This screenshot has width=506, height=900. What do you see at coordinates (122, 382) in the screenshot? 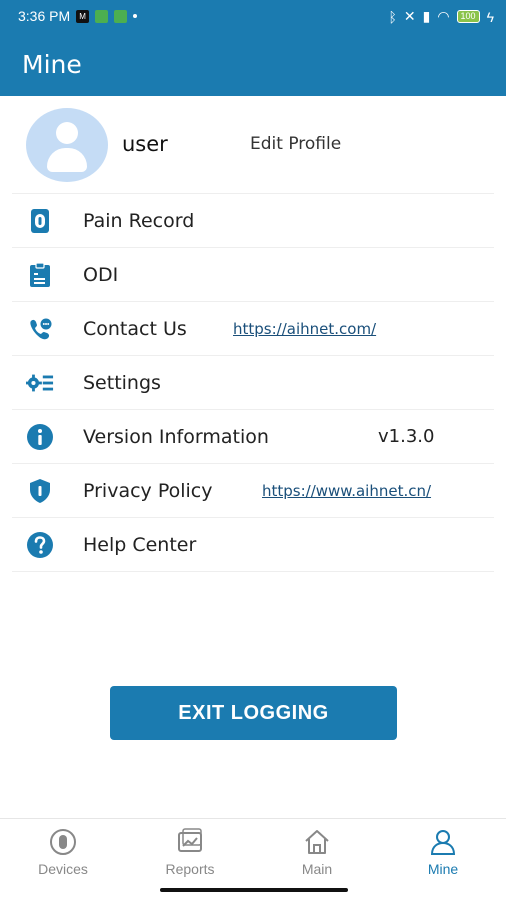
I see `menu-item-label: Settings` at bounding box center [122, 382].